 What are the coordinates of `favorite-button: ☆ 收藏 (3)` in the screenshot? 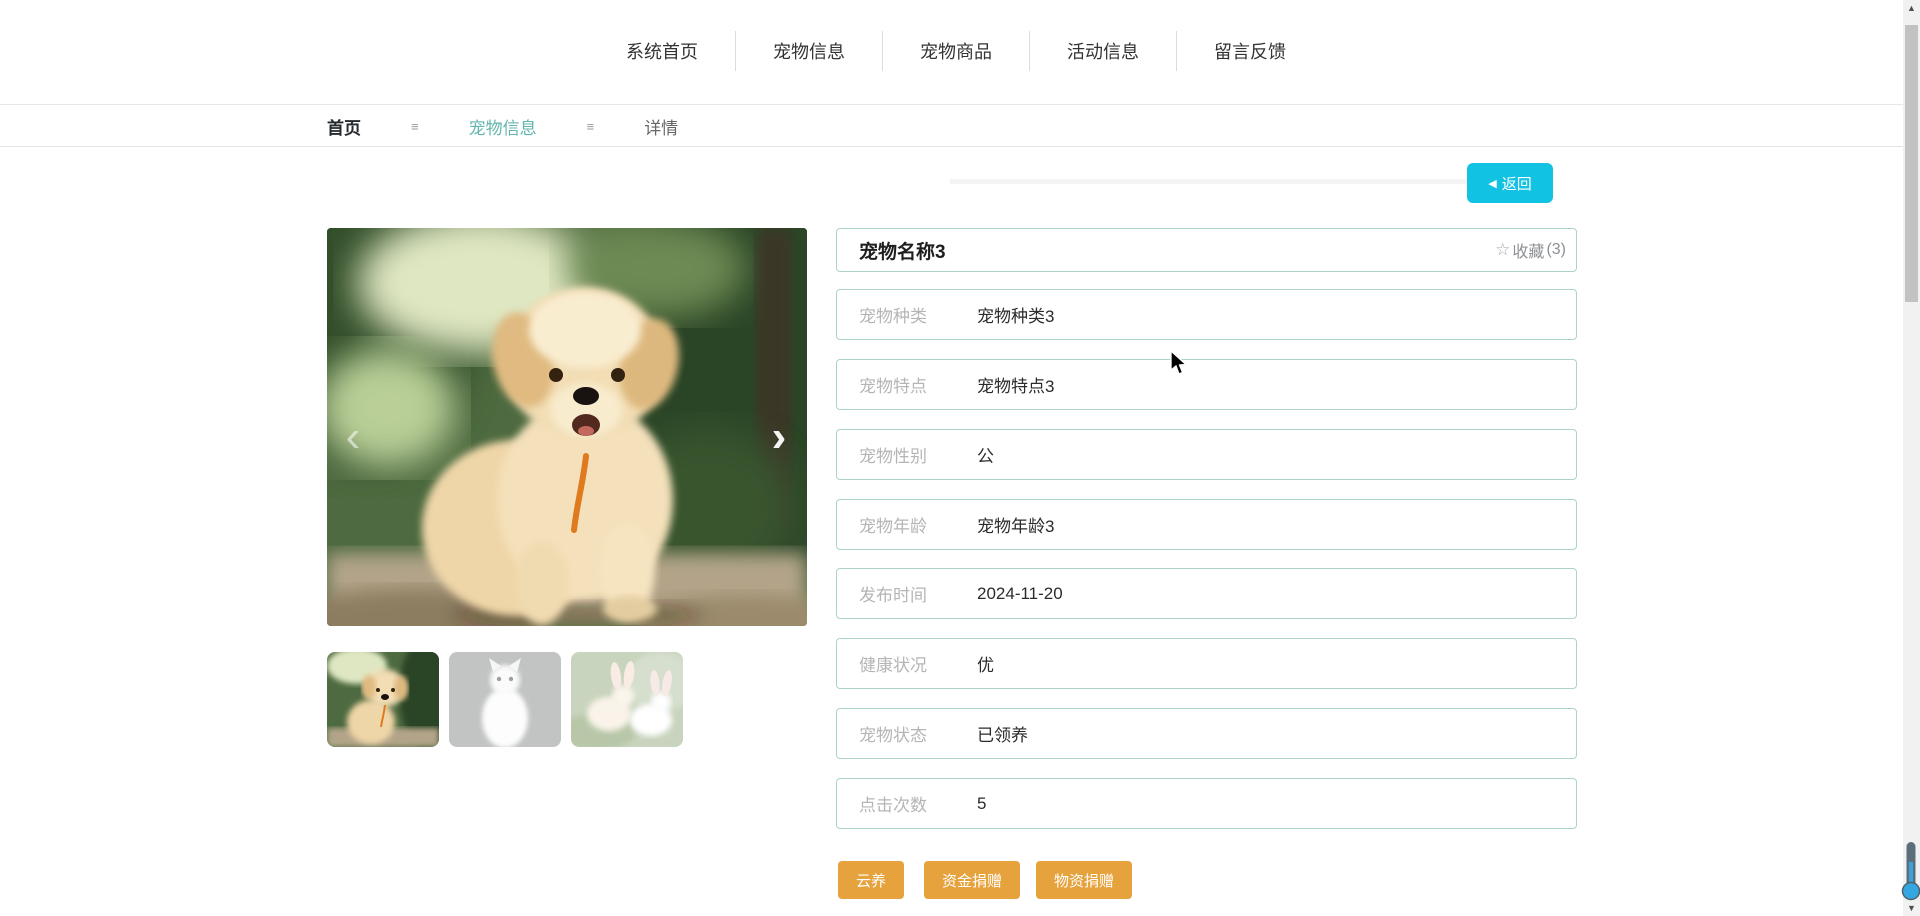 It's located at (1530, 250).